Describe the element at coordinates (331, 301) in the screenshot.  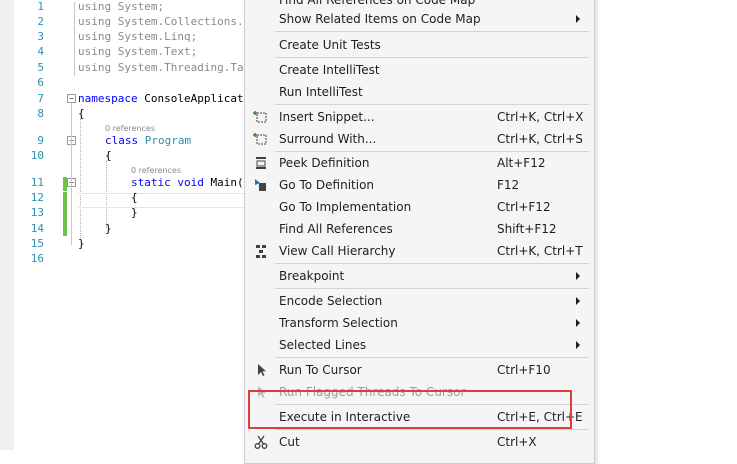
I see `menu-item-label: Encode Selection` at that location.